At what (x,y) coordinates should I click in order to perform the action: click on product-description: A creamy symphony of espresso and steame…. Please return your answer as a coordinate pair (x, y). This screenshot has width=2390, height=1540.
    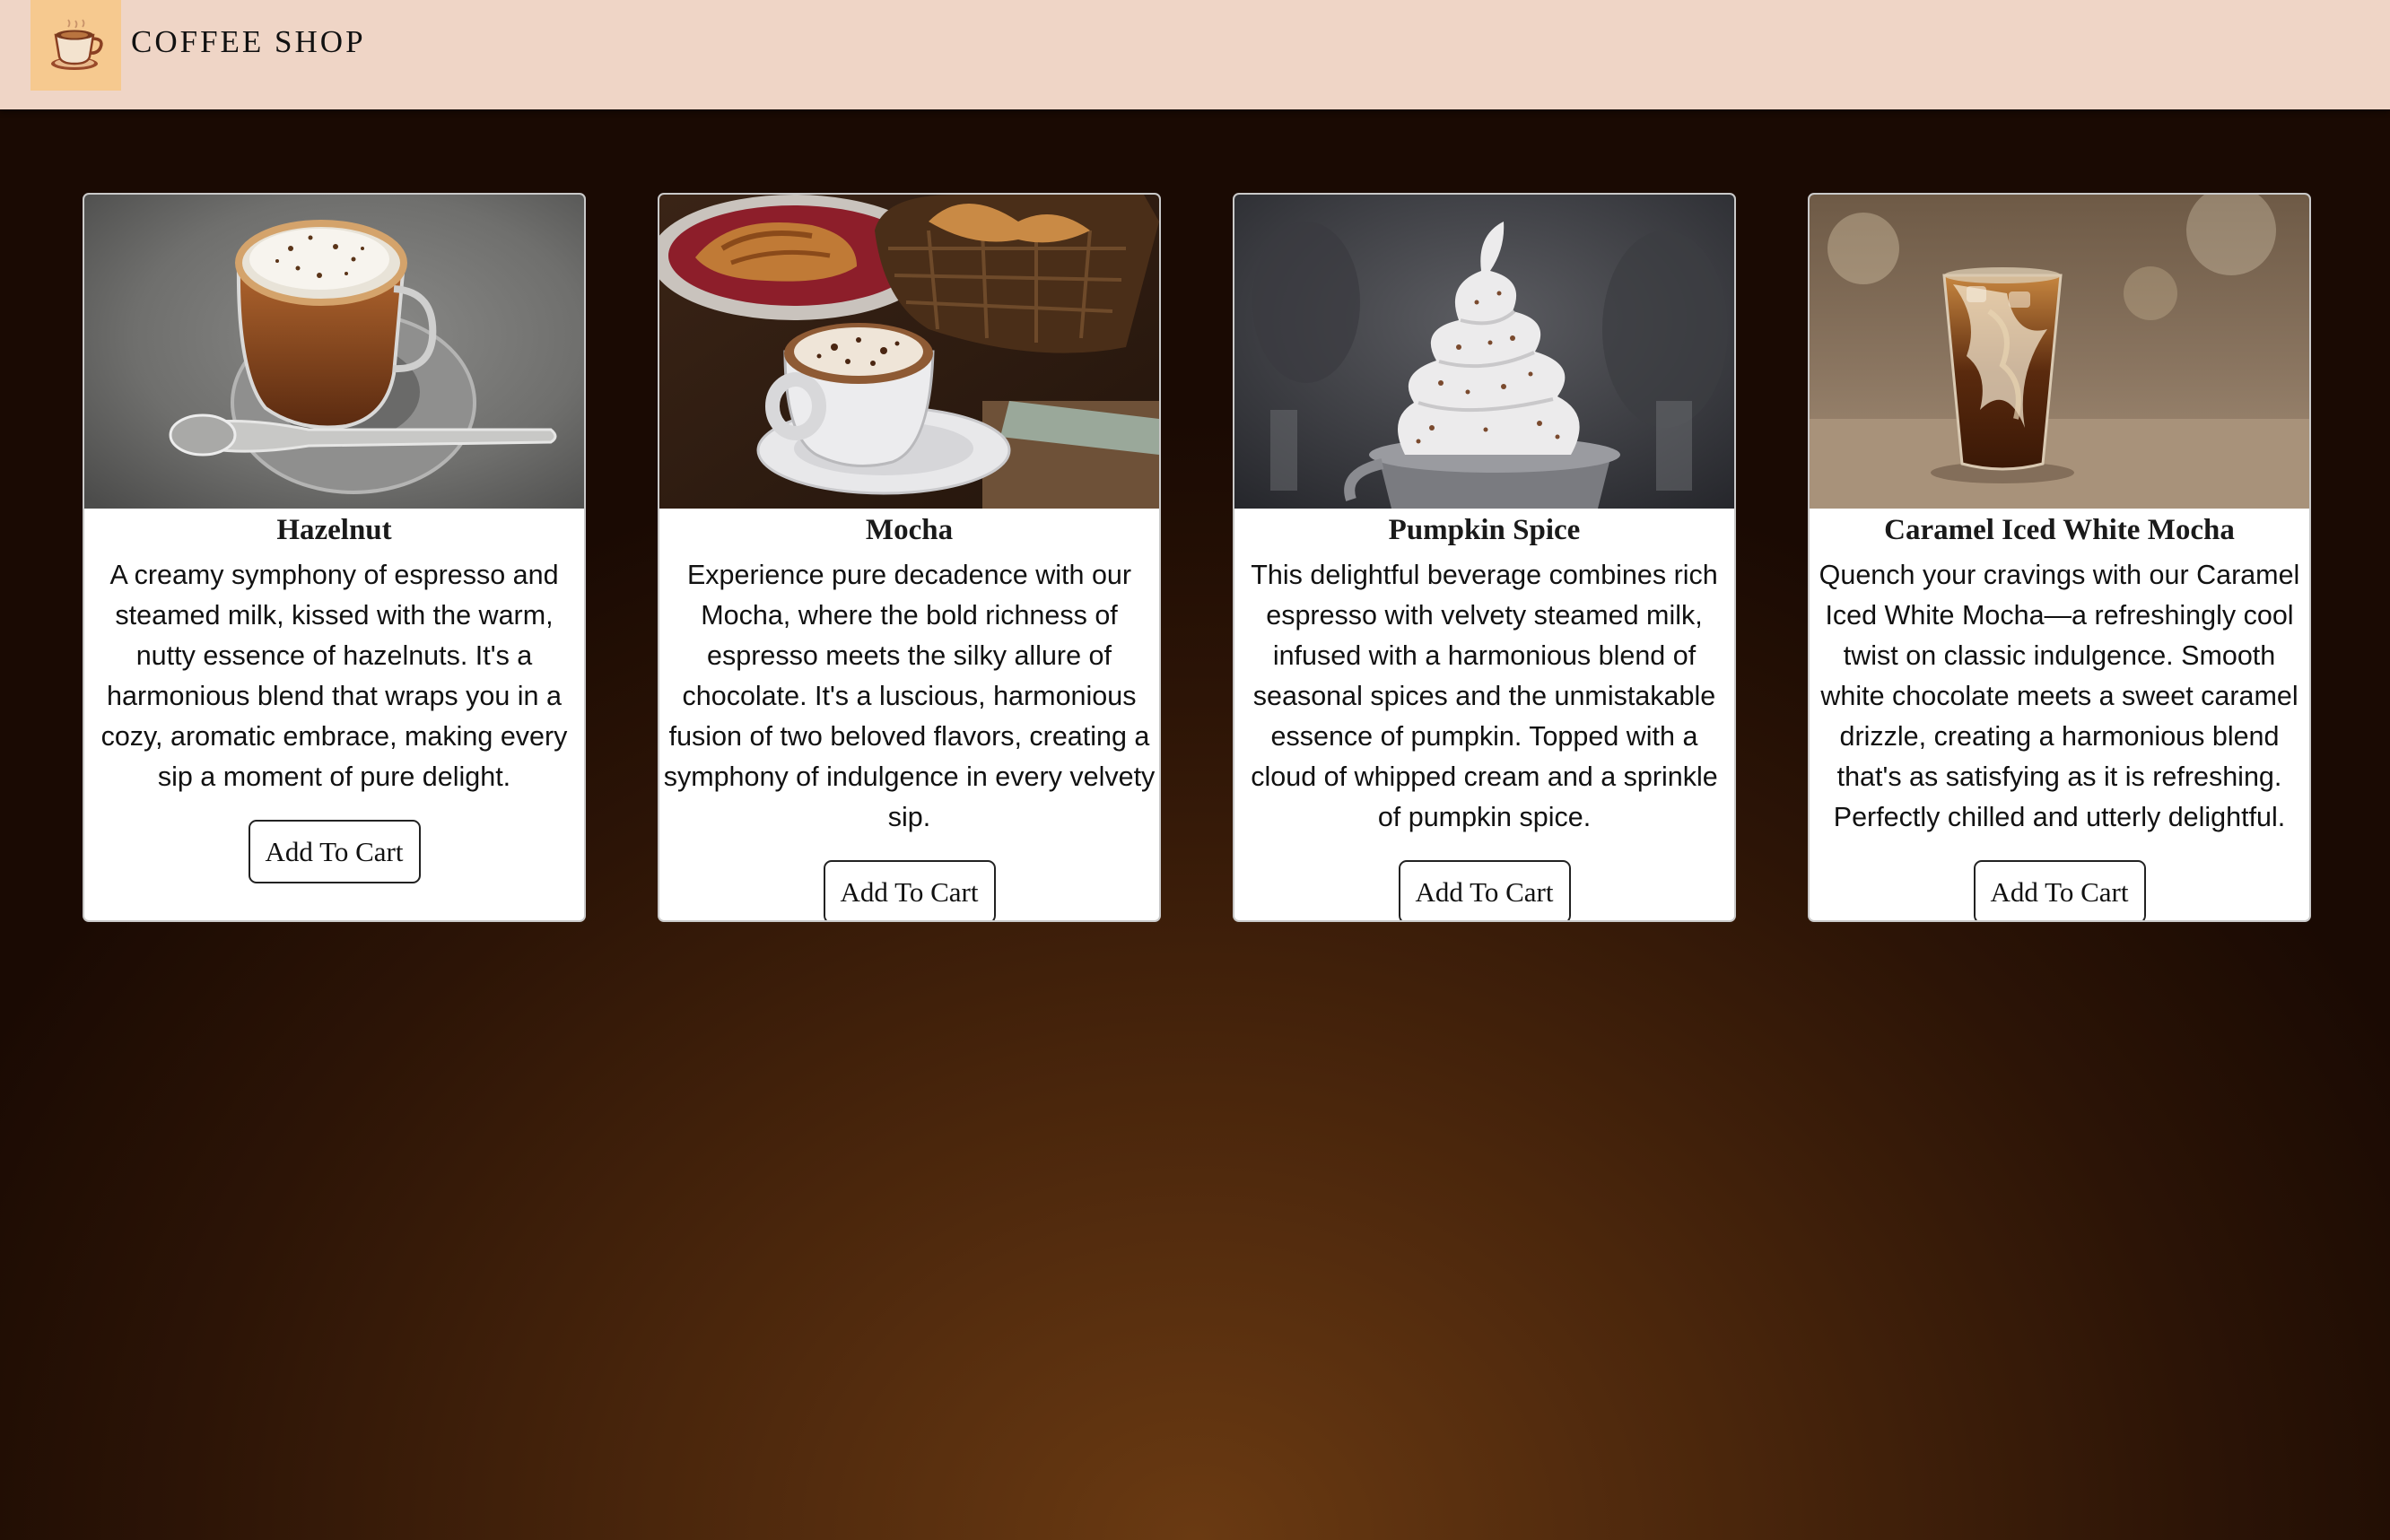
    Looking at the image, I should click on (334, 676).